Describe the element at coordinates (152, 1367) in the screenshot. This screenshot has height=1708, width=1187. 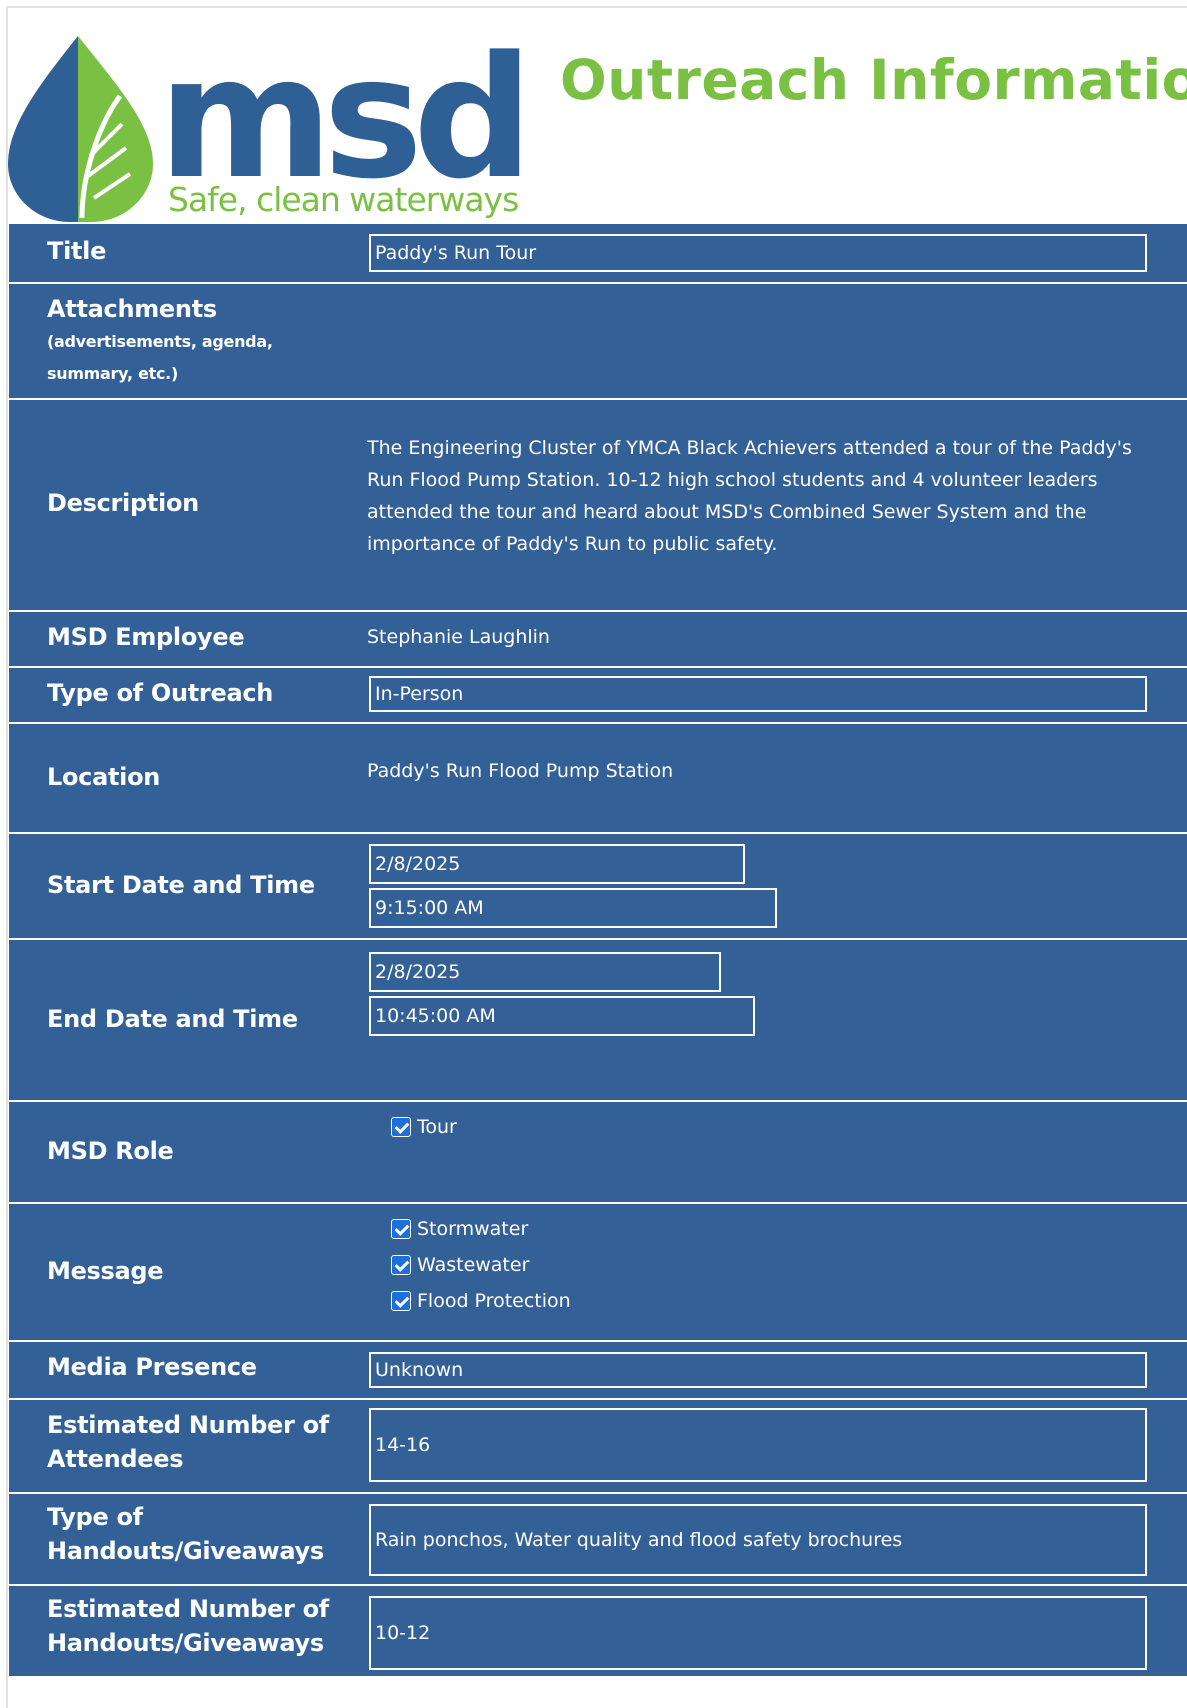
I see `media-label: Media Presence` at that location.